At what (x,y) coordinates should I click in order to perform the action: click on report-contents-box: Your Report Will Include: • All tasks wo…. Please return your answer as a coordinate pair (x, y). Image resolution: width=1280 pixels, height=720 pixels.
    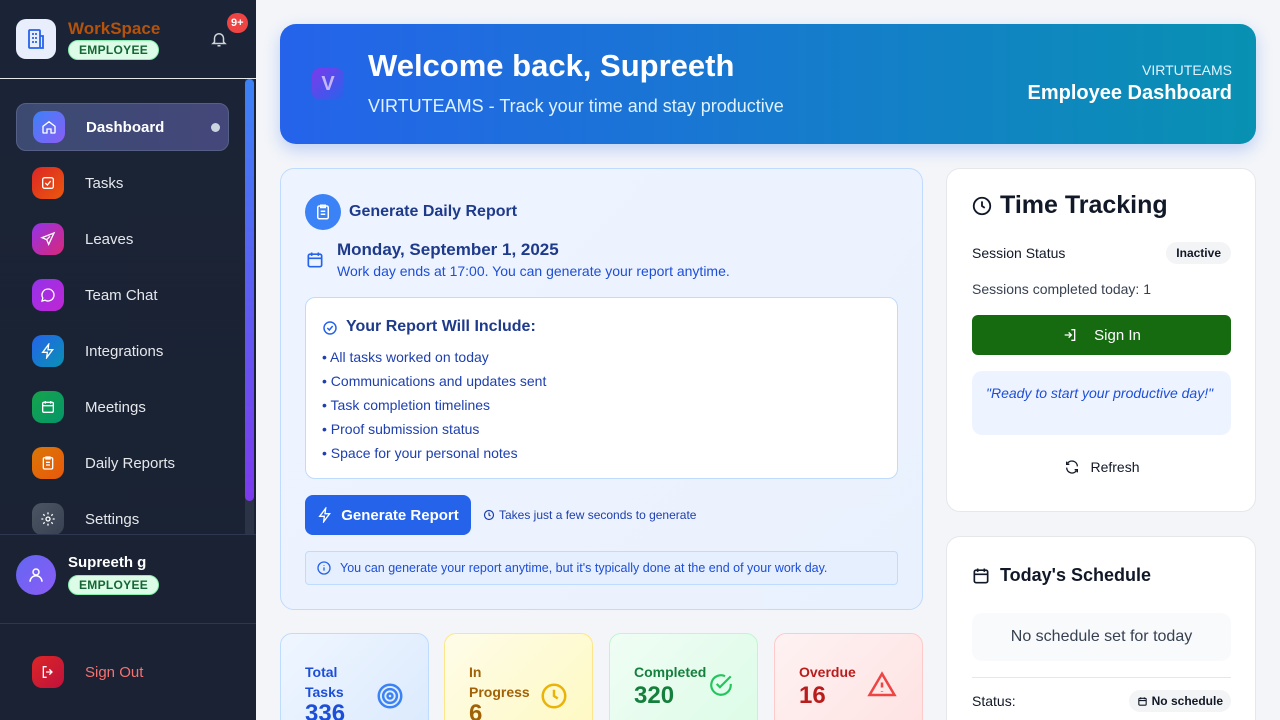
    Looking at the image, I should click on (601, 388).